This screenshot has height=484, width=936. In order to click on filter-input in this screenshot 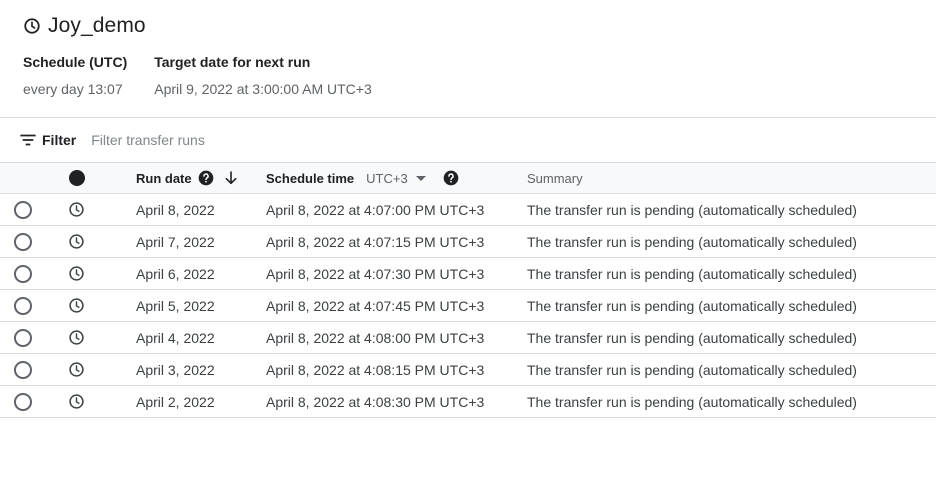, I will do `click(241, 140)`.